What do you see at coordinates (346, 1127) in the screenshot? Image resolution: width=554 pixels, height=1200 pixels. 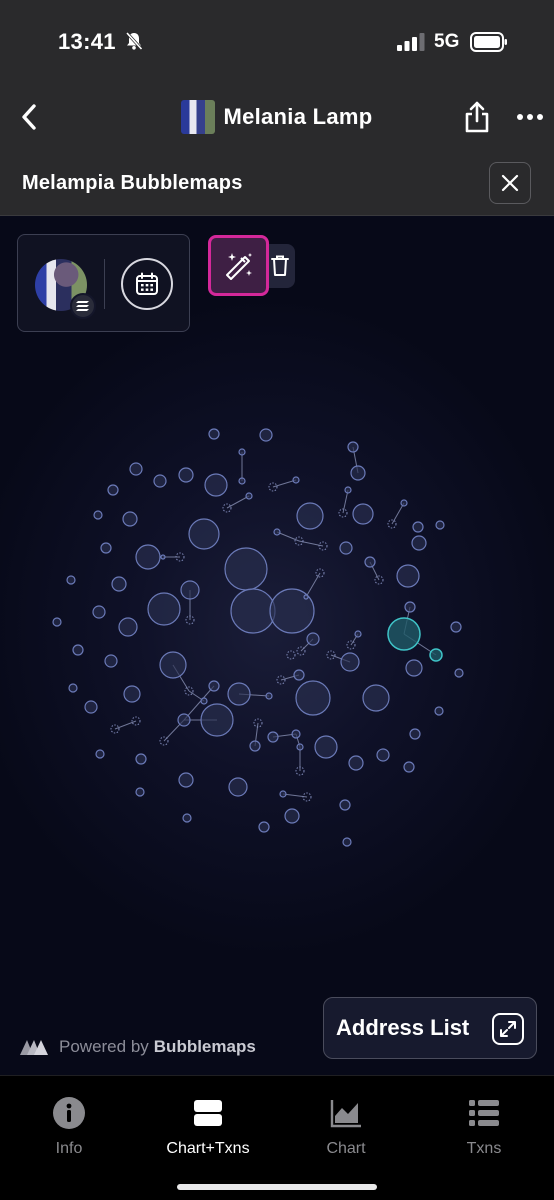 I see `tab-chart: Chart` at bounding box center [346, 1127].